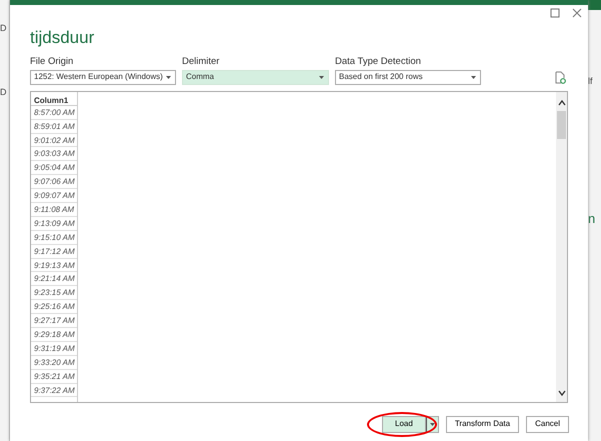  Describe the element at coordinates (54, 223) in the screenshot. I see `table-cell: 9:13:09 AM` at that location.